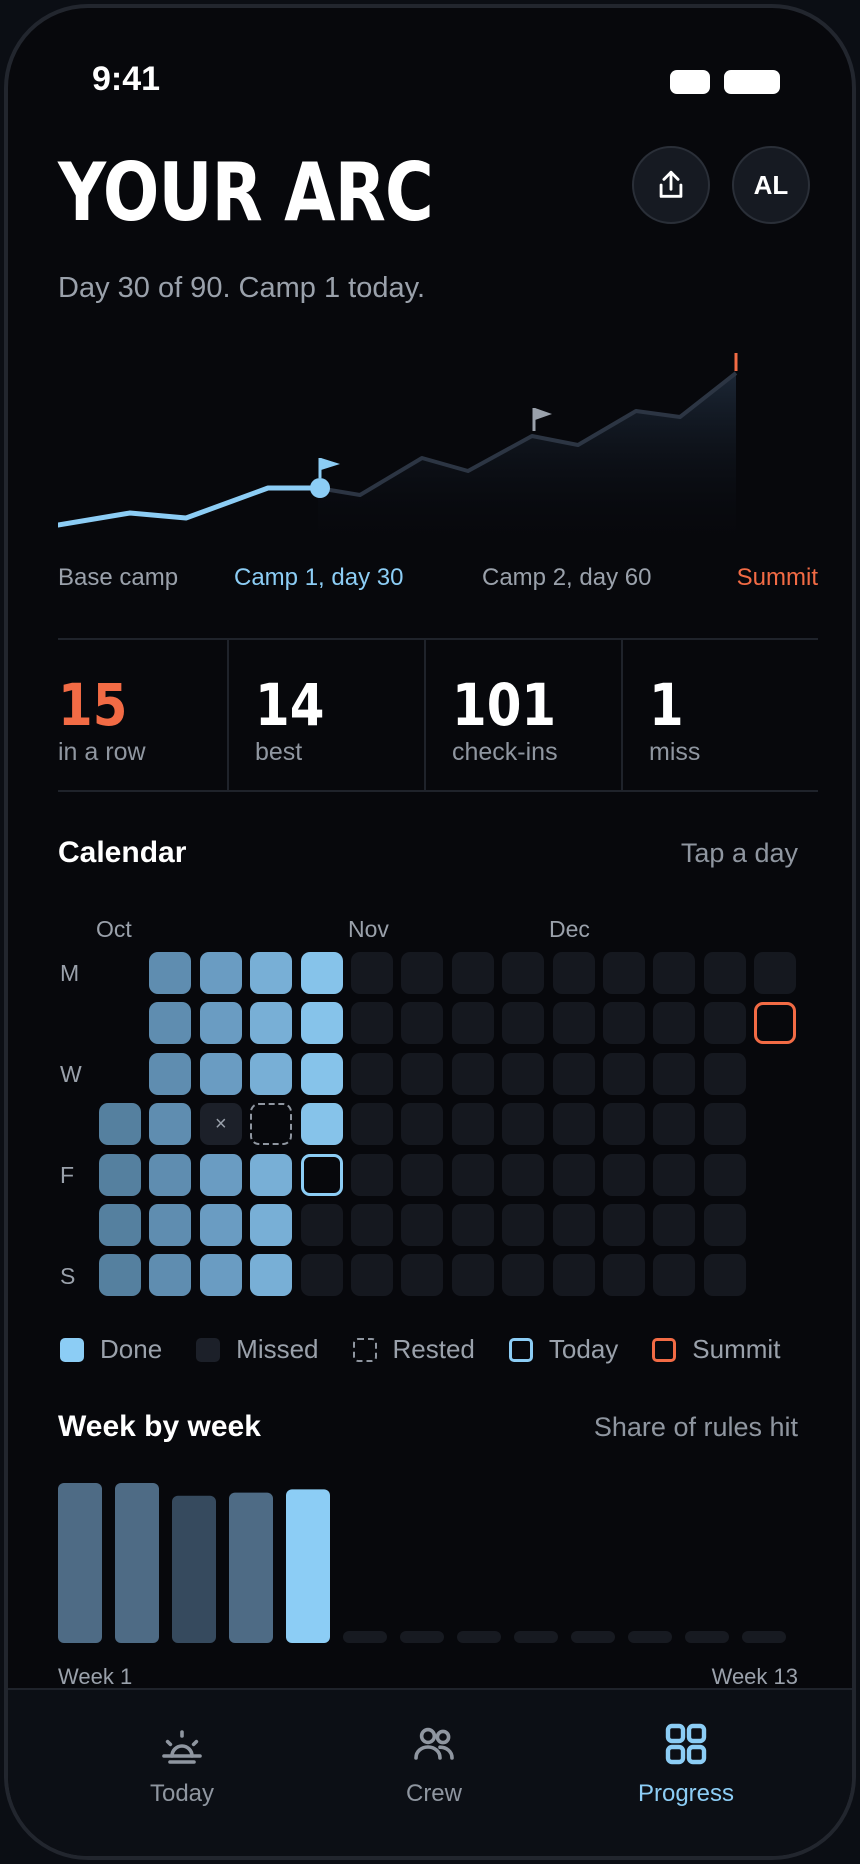 This screenshot has height=1864, width=860. Describe the element at coordinates (220, 1124) in the screenshot. I see `calendar-day-missed: ×` at that location.